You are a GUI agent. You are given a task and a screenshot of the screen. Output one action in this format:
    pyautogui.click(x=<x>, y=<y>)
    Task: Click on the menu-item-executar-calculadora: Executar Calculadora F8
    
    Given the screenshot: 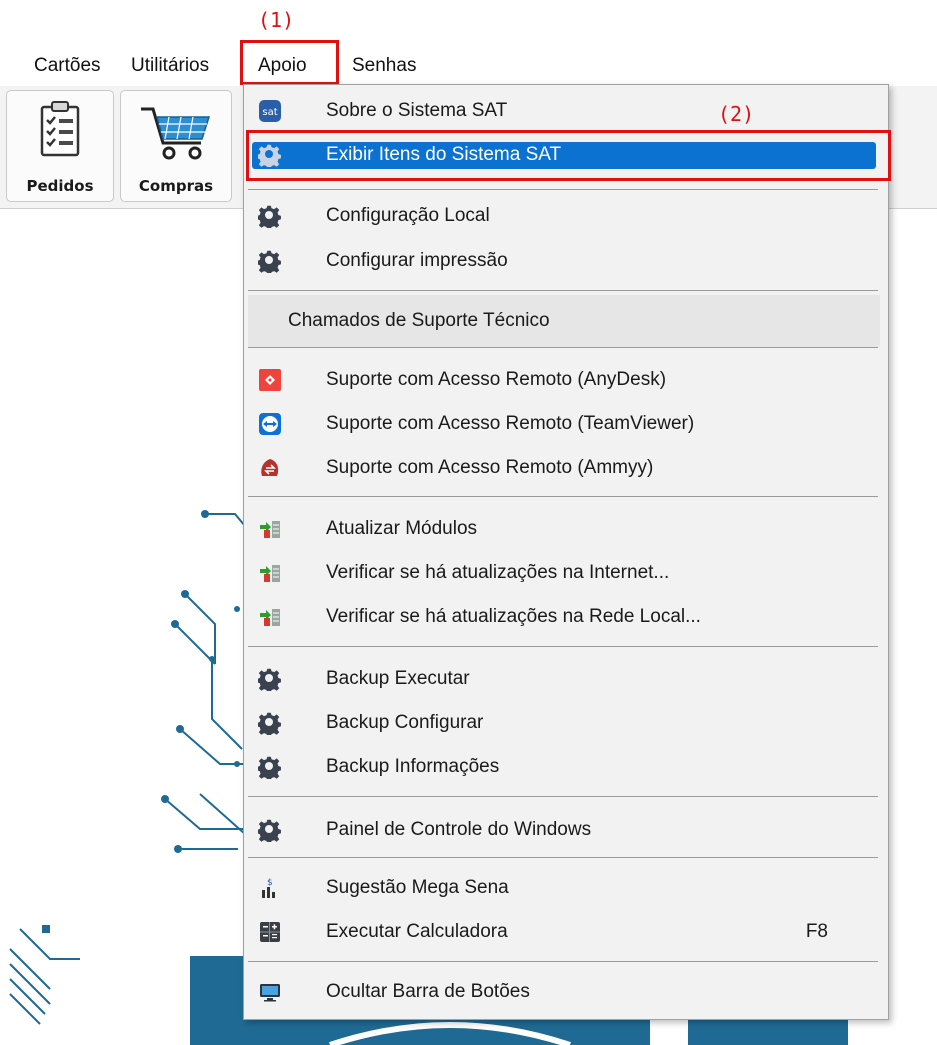 What is the action you would take?
    pyautogui.click(x=566, y=932)
    